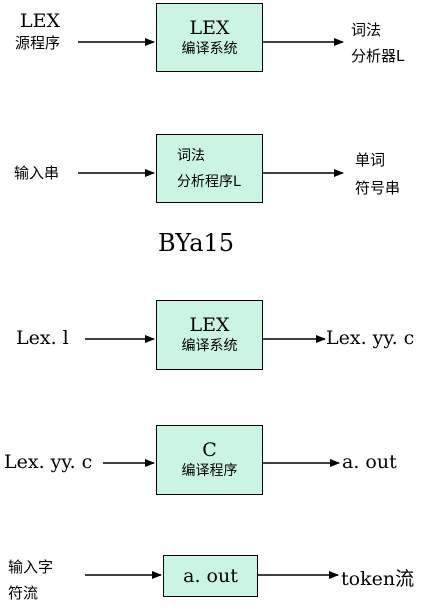 The image size is (426, 607). What do you see at coordinates (196, 243) in the screenshot?
I see `section-label: BYa15` at bounding box center [196, 243].